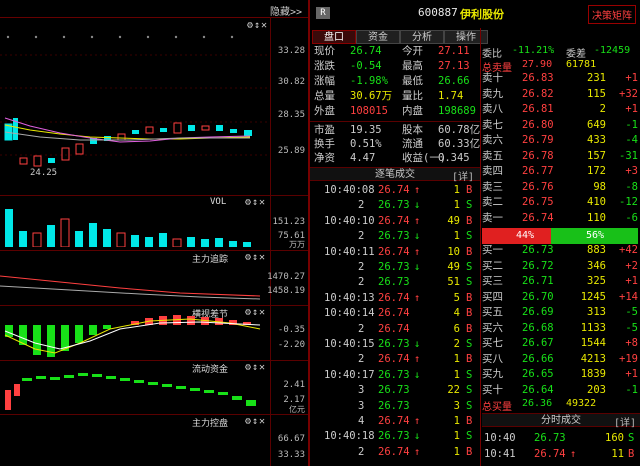 The image size is (640, 466). I want to click on sell-level-label: 卖二, so click(492, 202).